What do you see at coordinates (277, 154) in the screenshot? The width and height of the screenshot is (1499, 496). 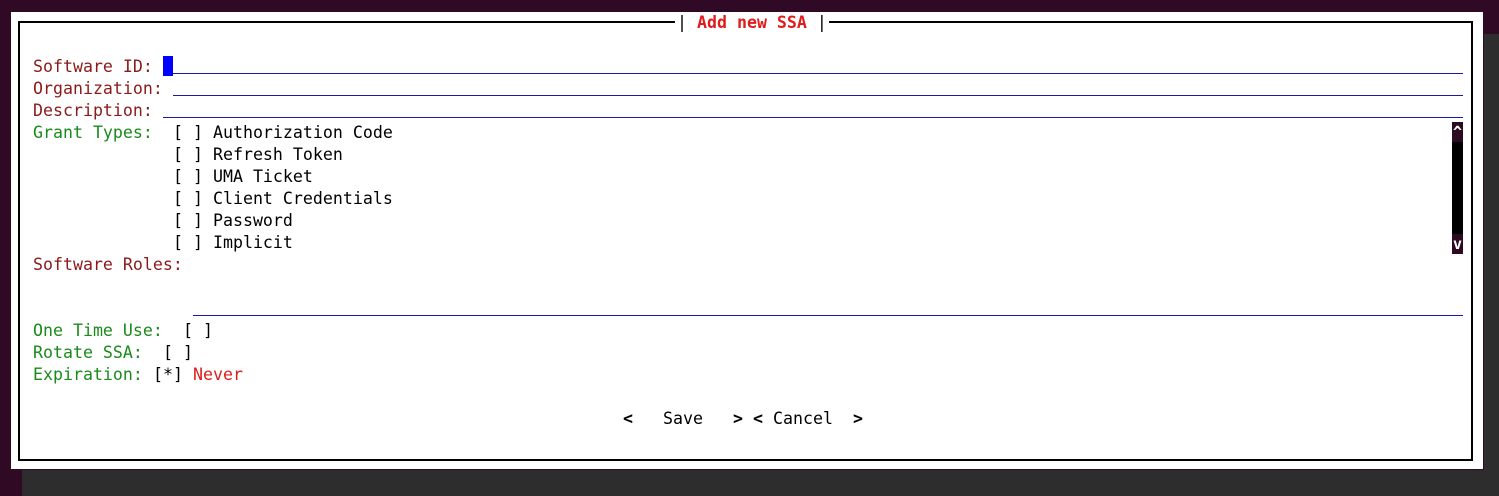 I see `grant-type-label: Refresh Token` at bounding box center [277, 154].